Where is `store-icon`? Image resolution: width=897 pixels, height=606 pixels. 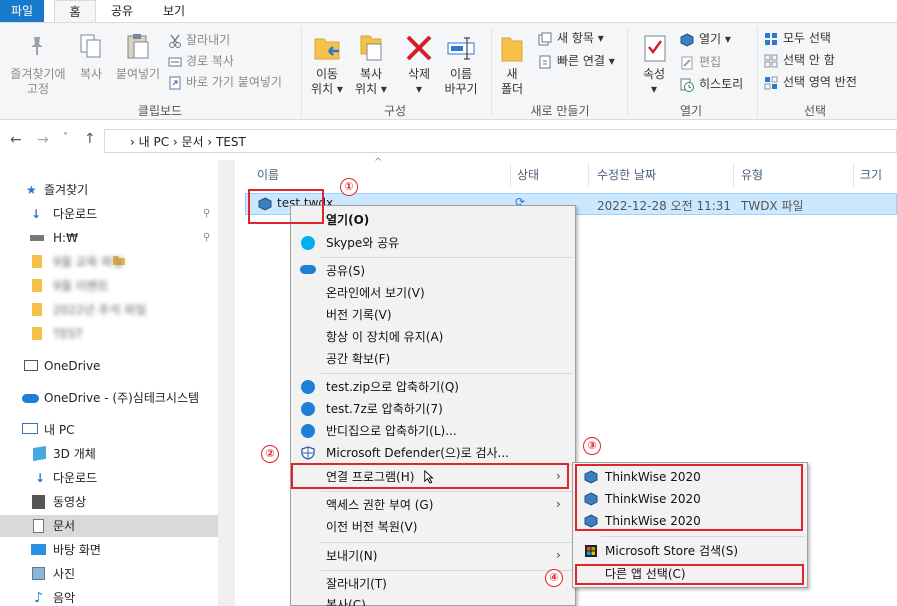
store-icon is located at coordinates (591, 551).